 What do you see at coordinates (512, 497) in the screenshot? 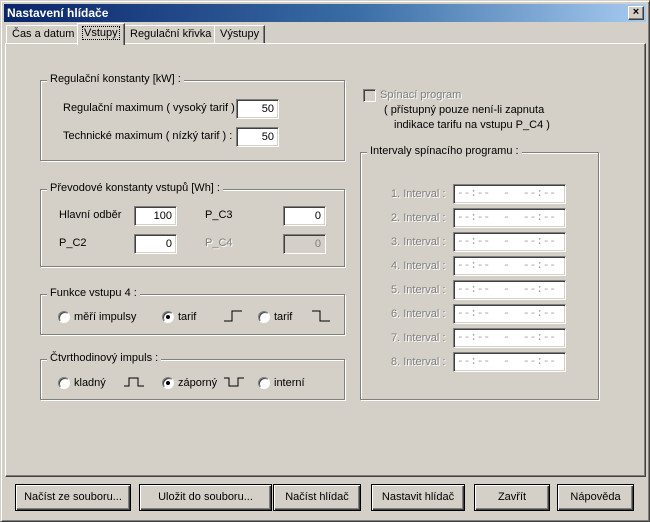
I see `close-button: Zavřít` at bounding box center [512, 497].